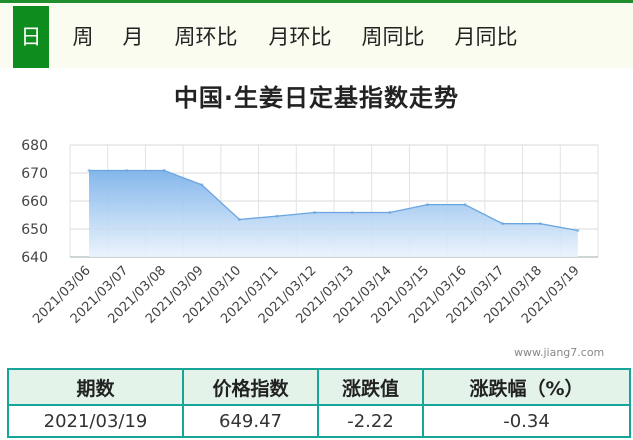  Describe the element at coordinates (526, 387) in the screenshot. I see `header-change-percent: 涨跌幅（%）` at that location.